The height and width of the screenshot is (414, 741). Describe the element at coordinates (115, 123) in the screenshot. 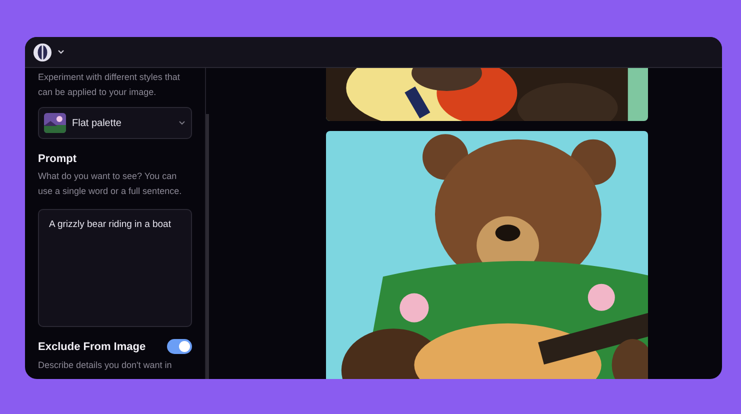

I see `style-select: Flat palette` at that location.